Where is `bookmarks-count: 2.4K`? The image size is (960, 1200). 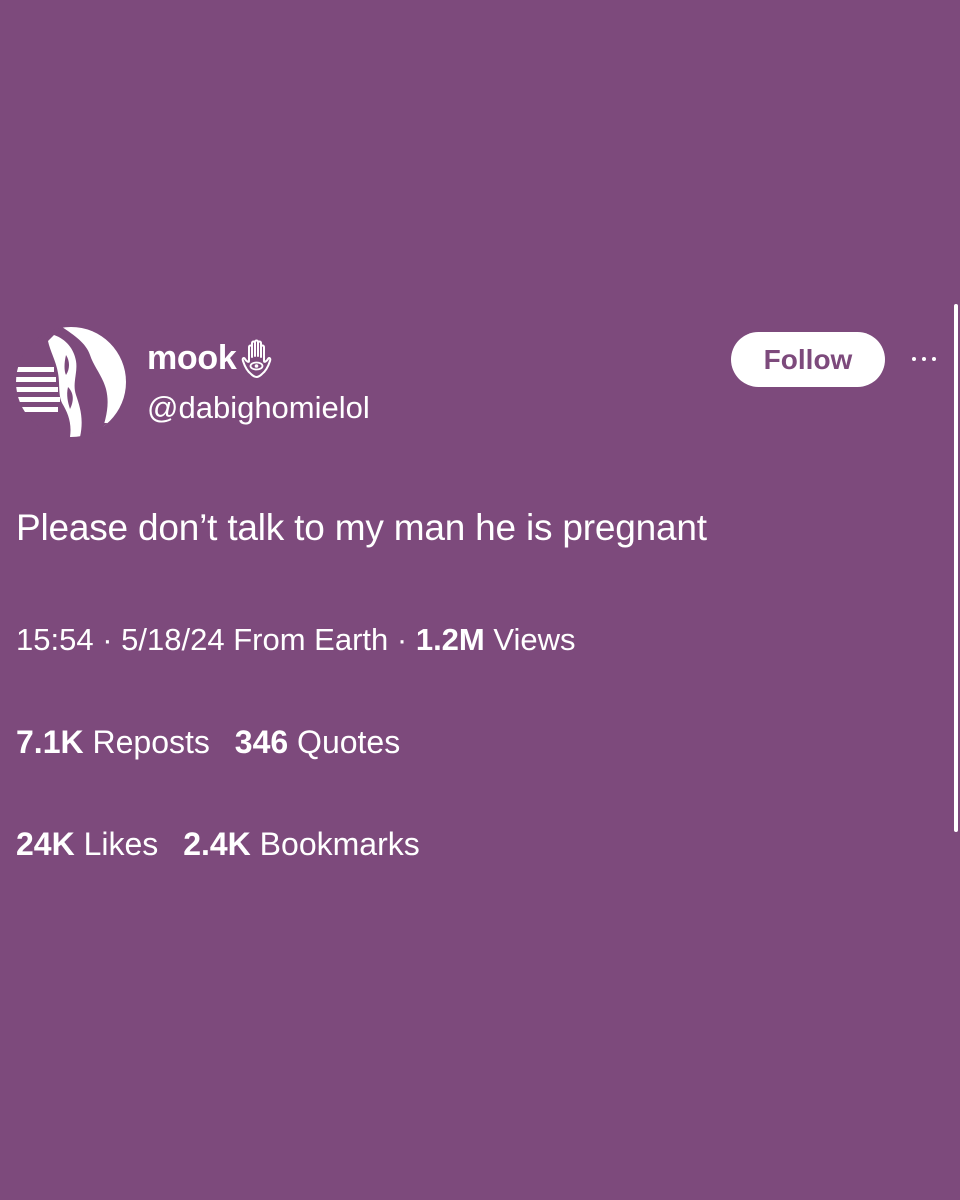 bookmarks-count: 2.4K is located at coordinates (217, 844).